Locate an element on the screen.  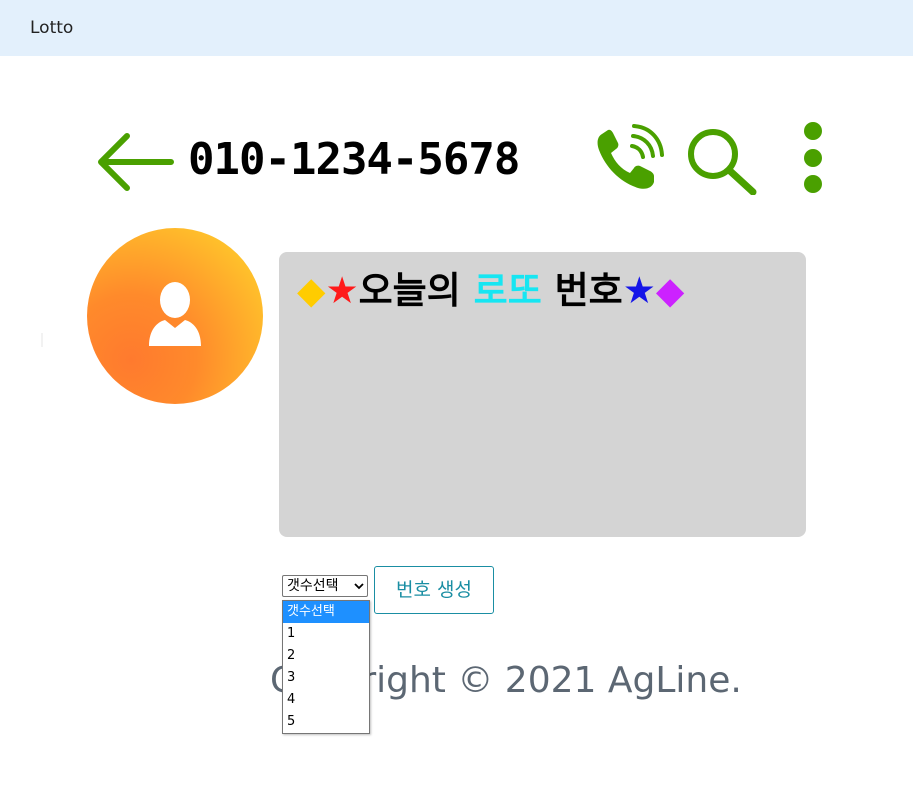
dropdown-option: 4 is located at coordinates (326, 700).